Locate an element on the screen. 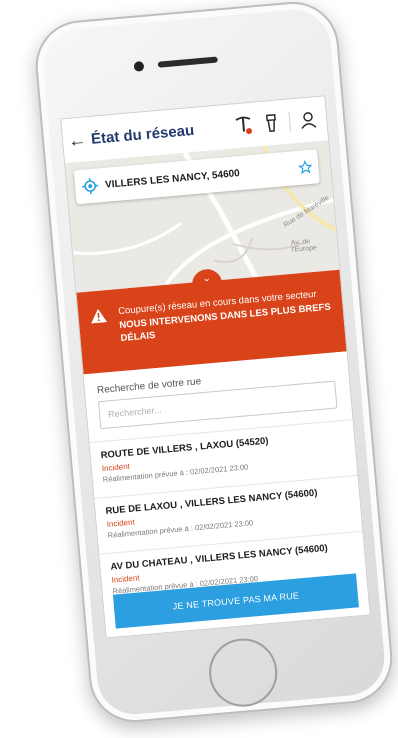  front-camera is located at coordinates (139, 66).